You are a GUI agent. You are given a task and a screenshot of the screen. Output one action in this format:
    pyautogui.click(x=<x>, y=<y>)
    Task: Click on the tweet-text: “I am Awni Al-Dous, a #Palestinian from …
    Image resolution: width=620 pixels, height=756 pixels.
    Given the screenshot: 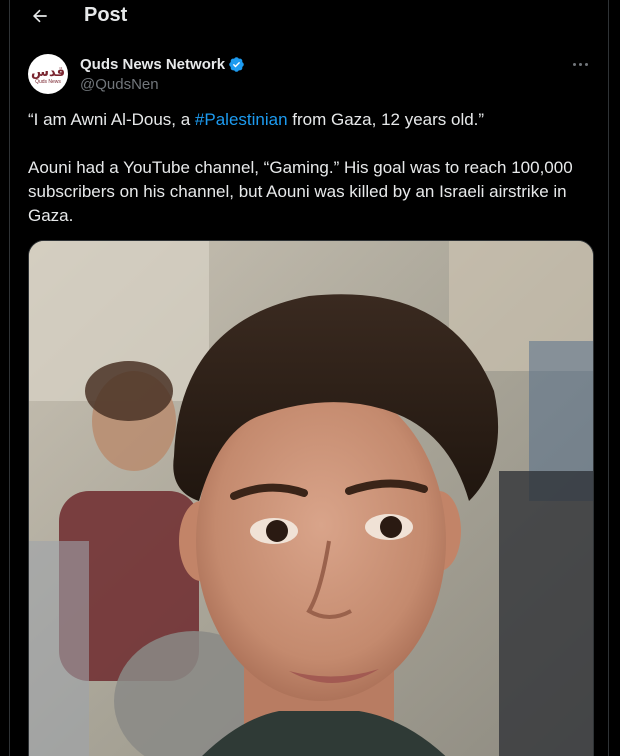 What is the action you would take?
    pyautogui.click(x=313, y=168)
    